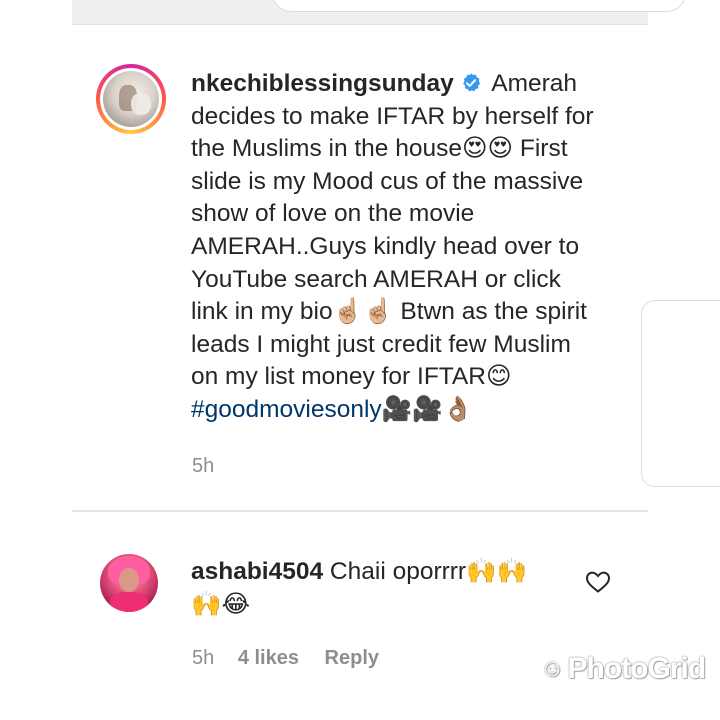 The image size is (720, 720). Describe the element at coordinates (385, 246) in the screenshot. I see `comment-line: AMERAH..Guys kindly head over to` at that location.